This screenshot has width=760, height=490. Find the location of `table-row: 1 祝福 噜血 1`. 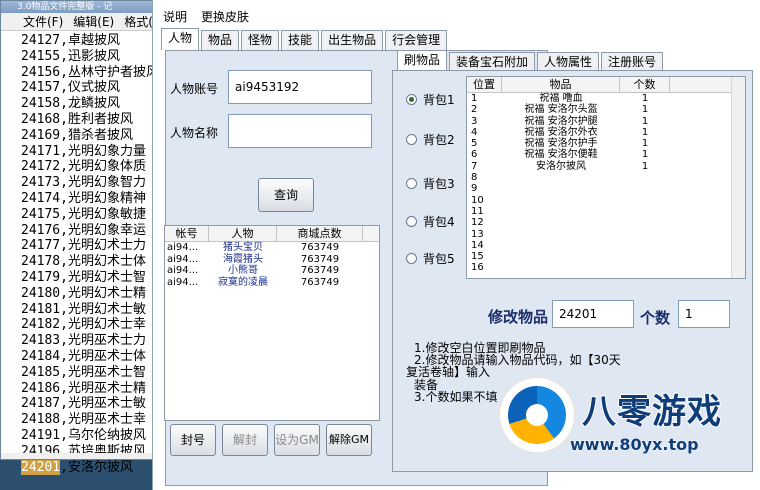

table-row: 1 祝福 噜血 1 is located at coordinates (606, 98).